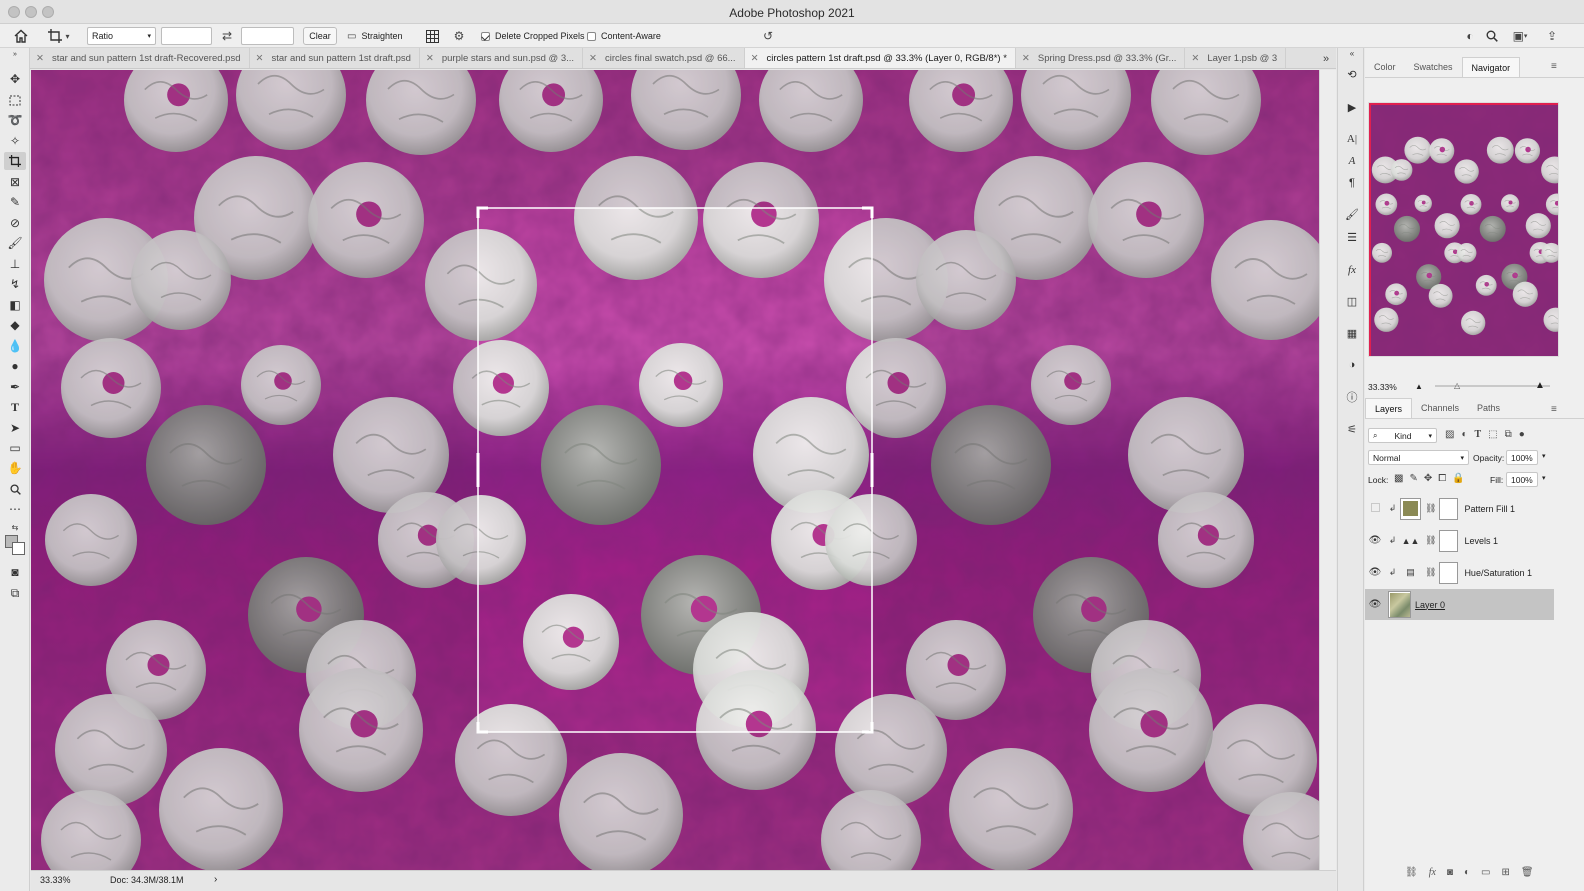 Image resolution: width=1584 pixels, height=891 pixels. What do you see at coordinates (1464, 434) in the screenshot?
I see `filter-adjustment-icon: ◐` at bounding box center [1464, 434].